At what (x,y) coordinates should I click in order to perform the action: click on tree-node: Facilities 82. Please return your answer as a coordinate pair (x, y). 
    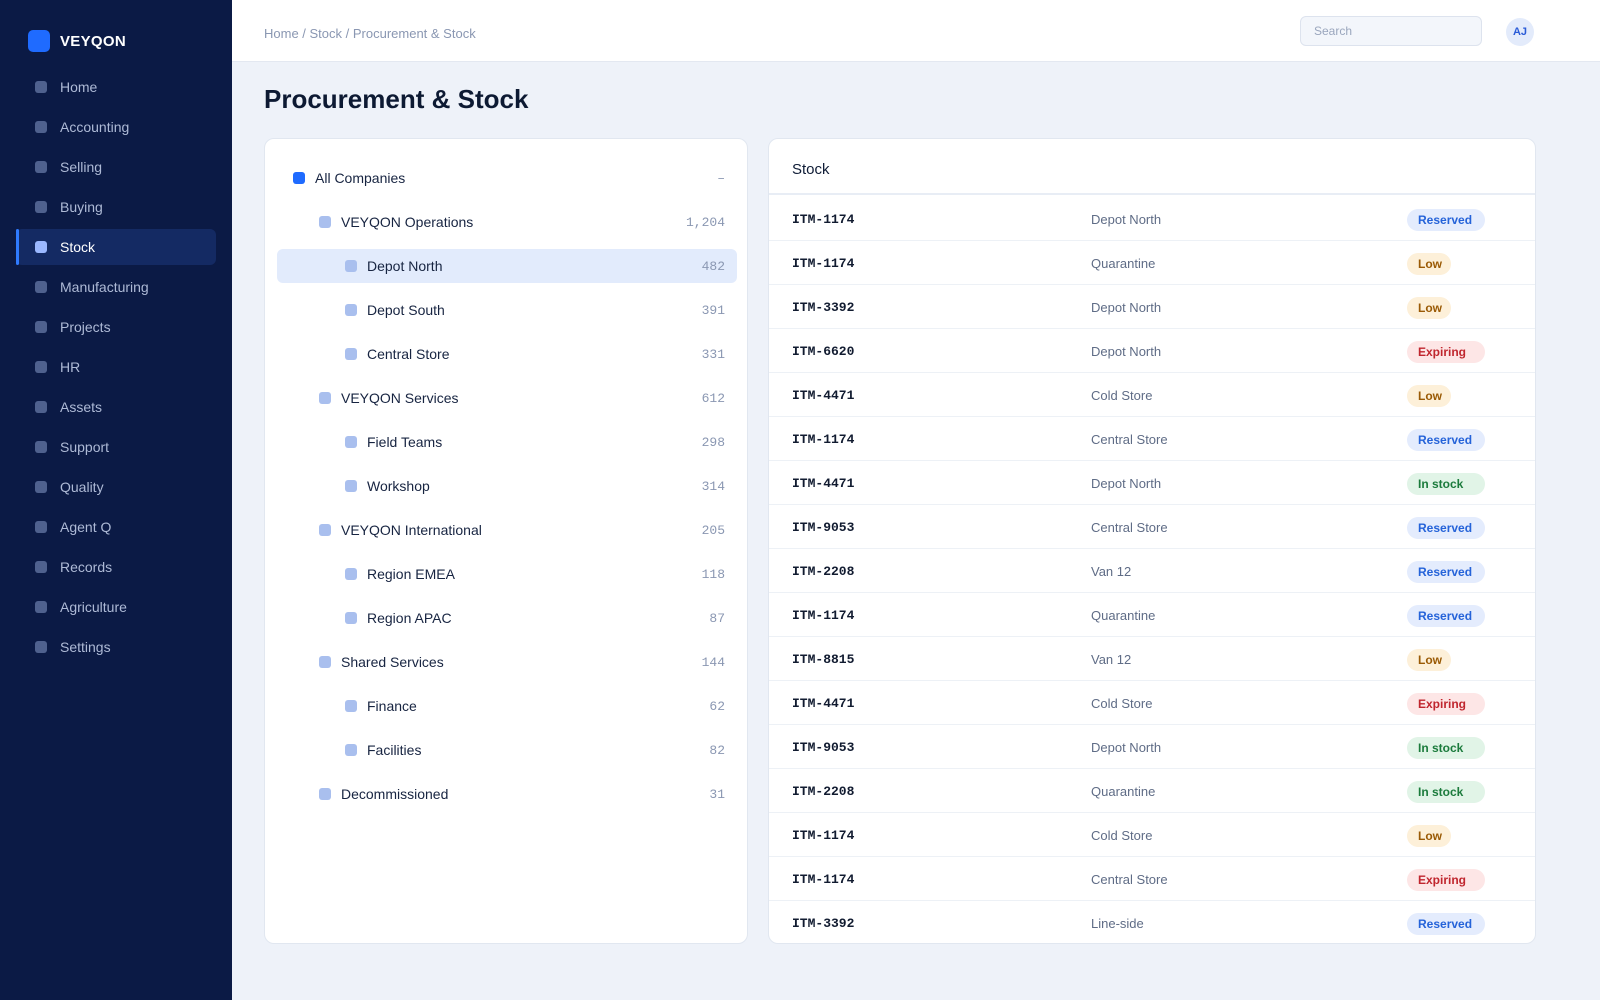
    Looking at the image, I should click on (507, 750).